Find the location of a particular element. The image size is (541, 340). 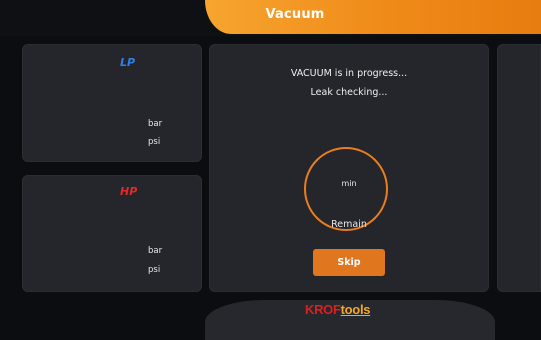

hp-label: HP is located at coordinates (129, 191).